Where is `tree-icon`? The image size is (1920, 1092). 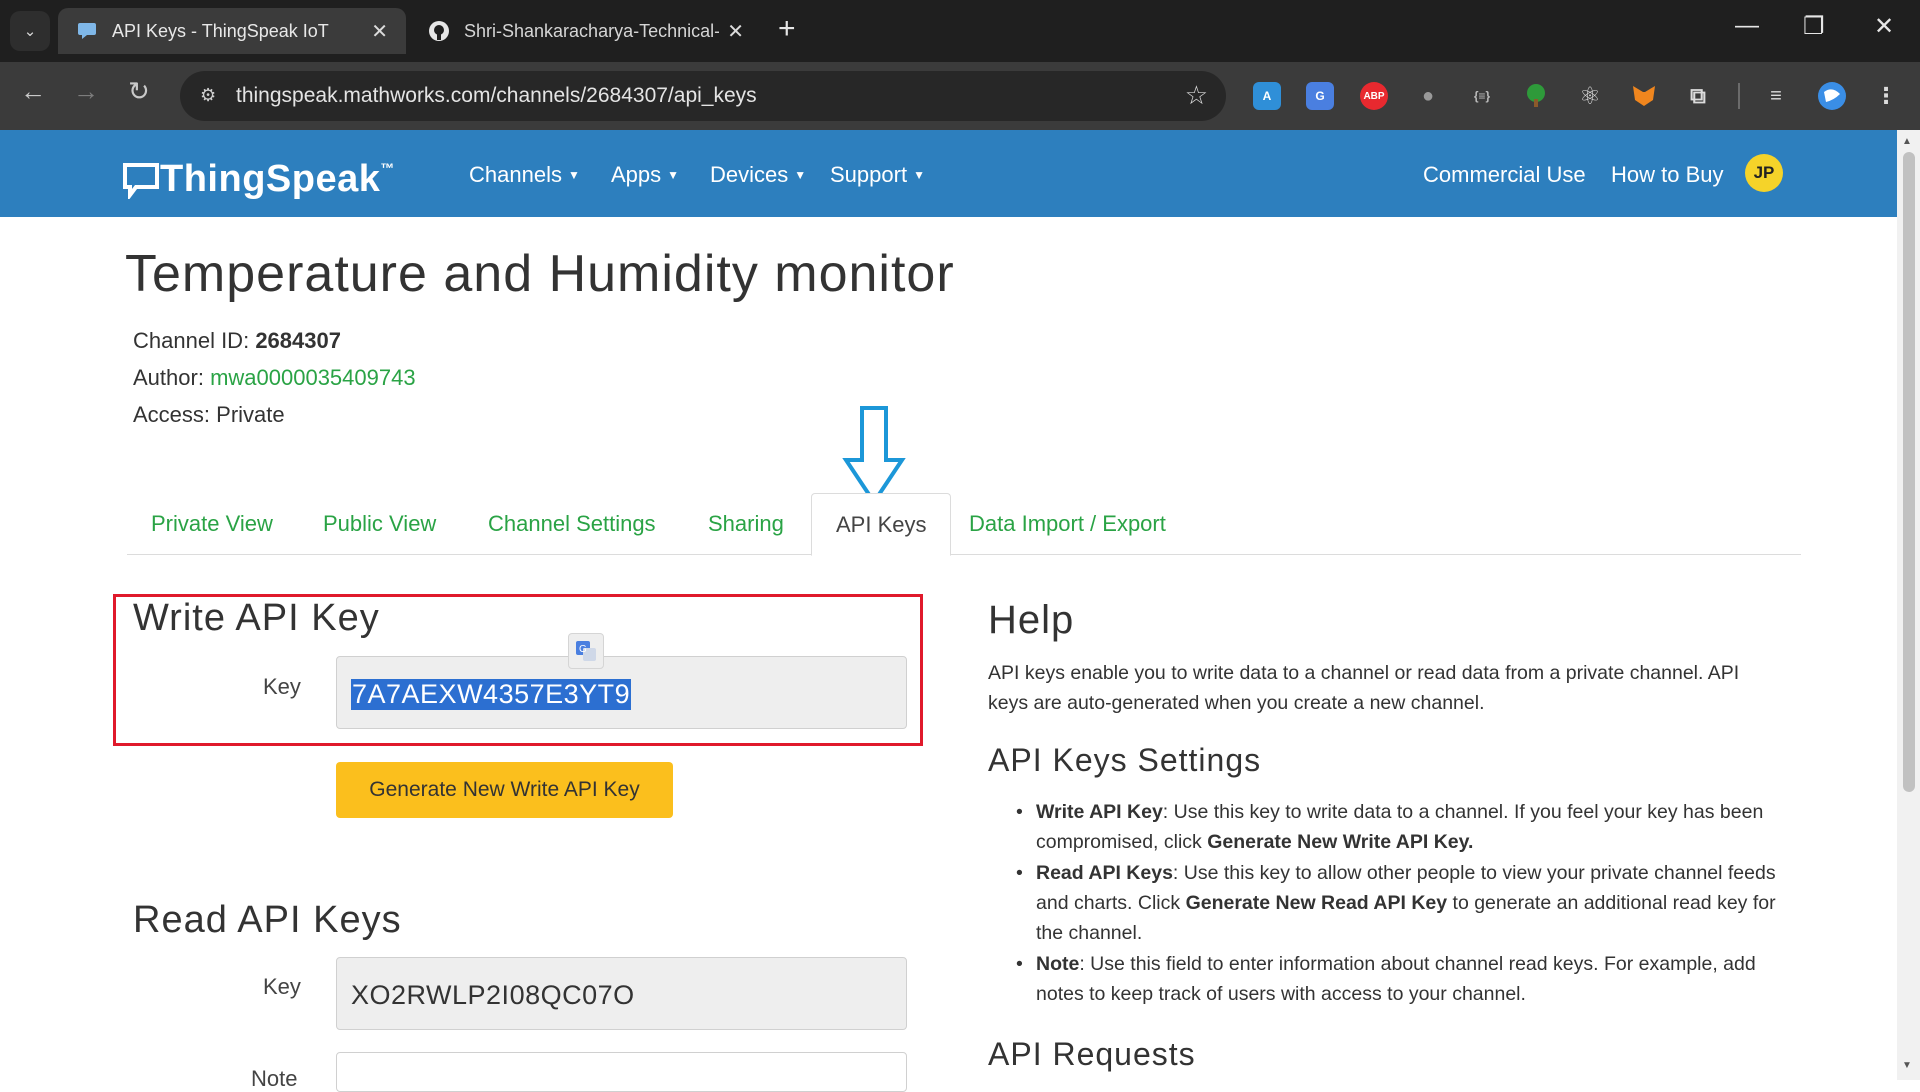
tree-icon is located at coordinates (1536, 96).